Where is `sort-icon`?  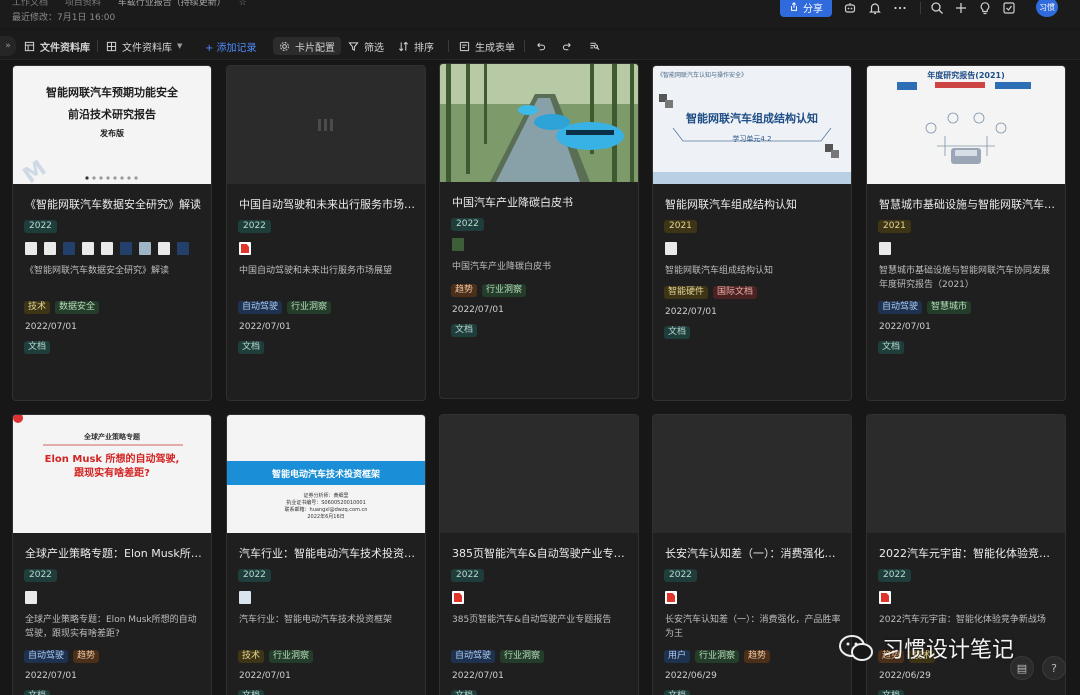
sort-icon is located at coordinates (403, 46).